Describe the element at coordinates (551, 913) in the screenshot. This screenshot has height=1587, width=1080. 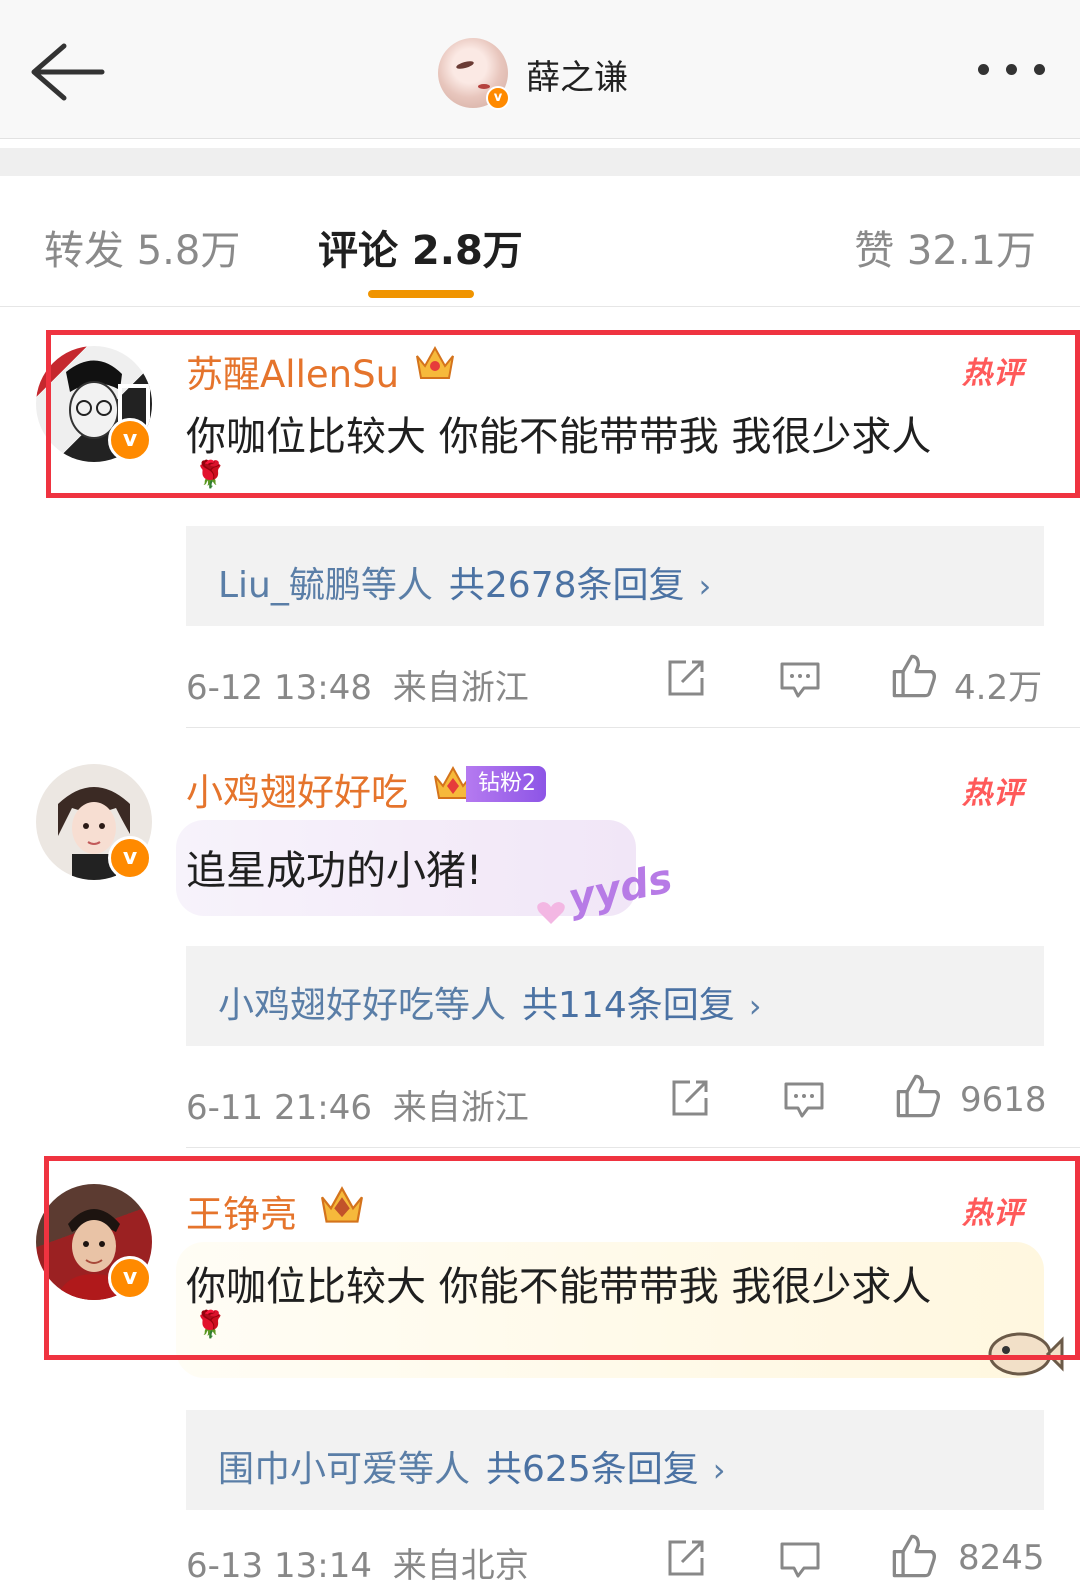
I see `heart-icon` at that location.